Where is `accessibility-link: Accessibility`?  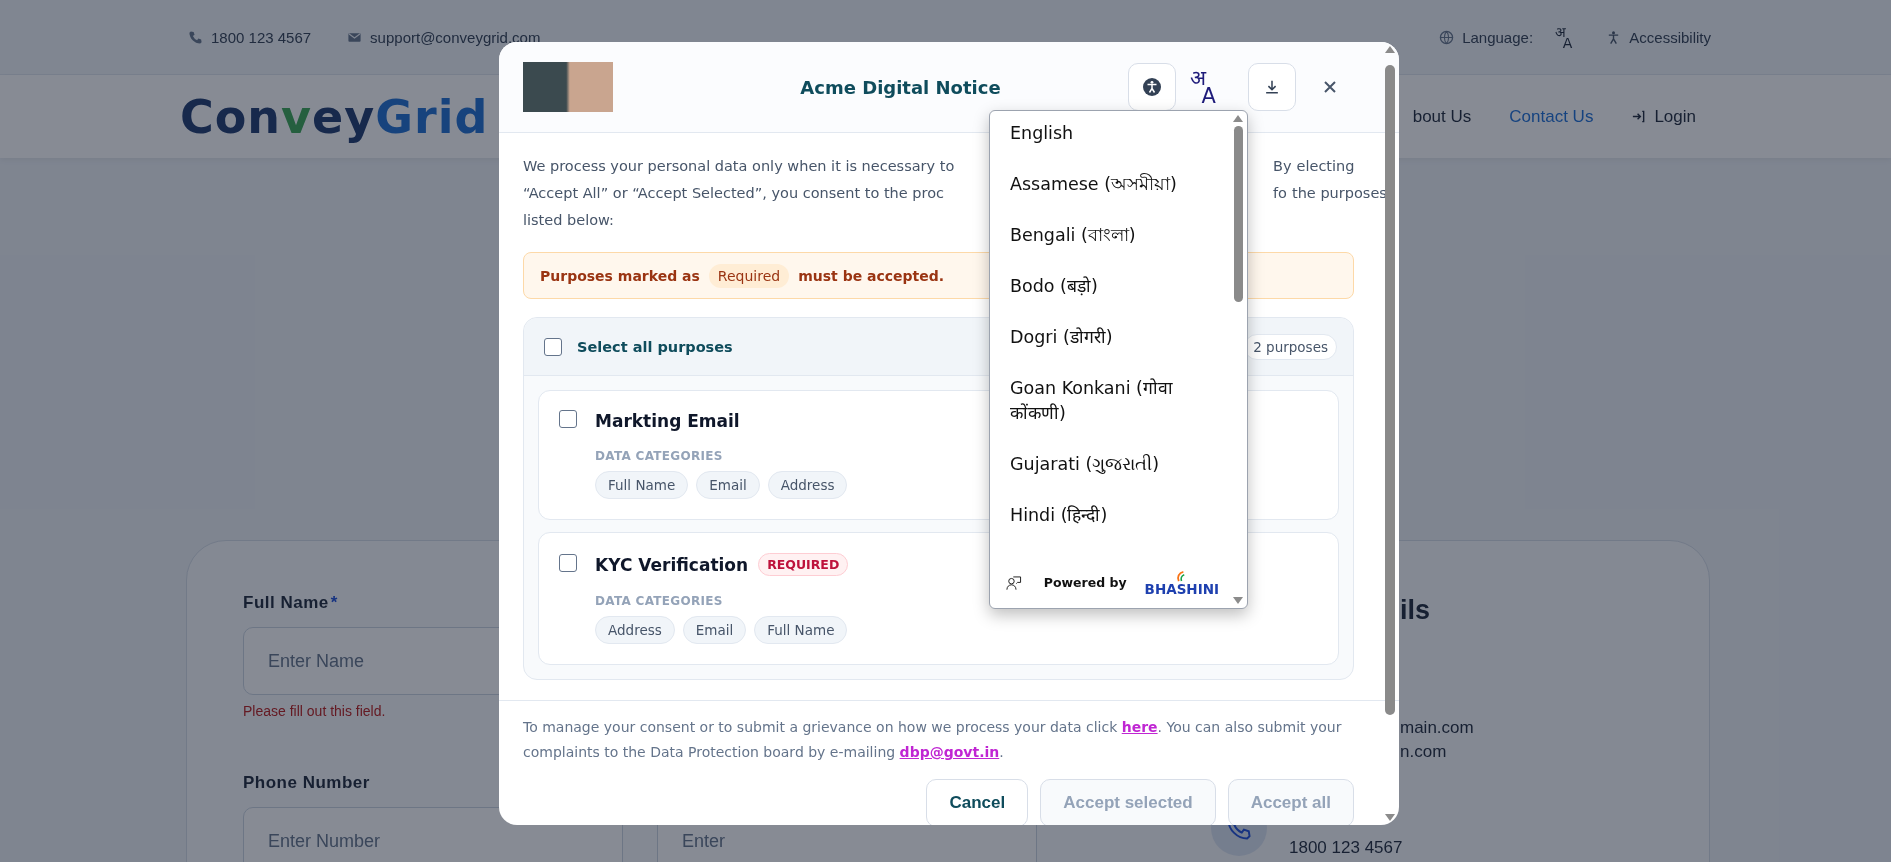
accessibility-link: Accessibility is located at coordinates (1670, 37).